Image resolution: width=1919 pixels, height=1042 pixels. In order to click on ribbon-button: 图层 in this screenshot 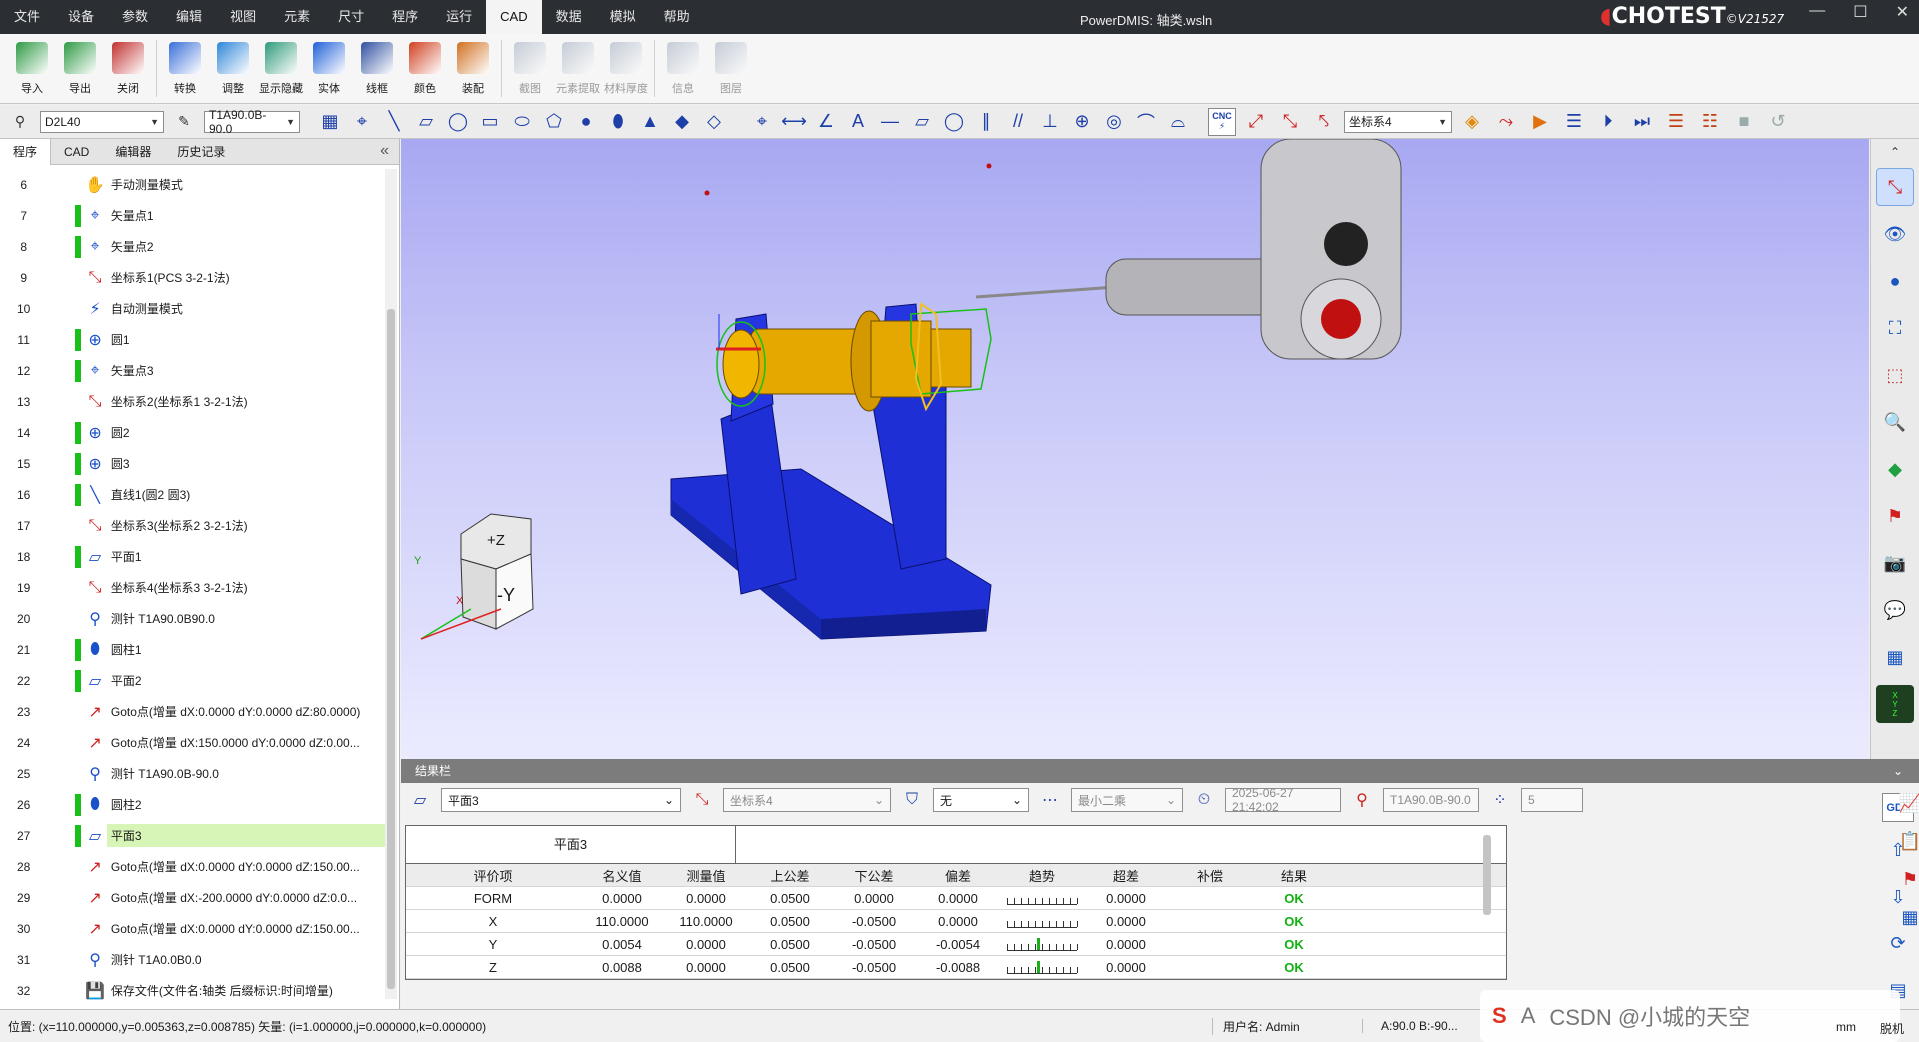, I will do `click(731, 68)`.